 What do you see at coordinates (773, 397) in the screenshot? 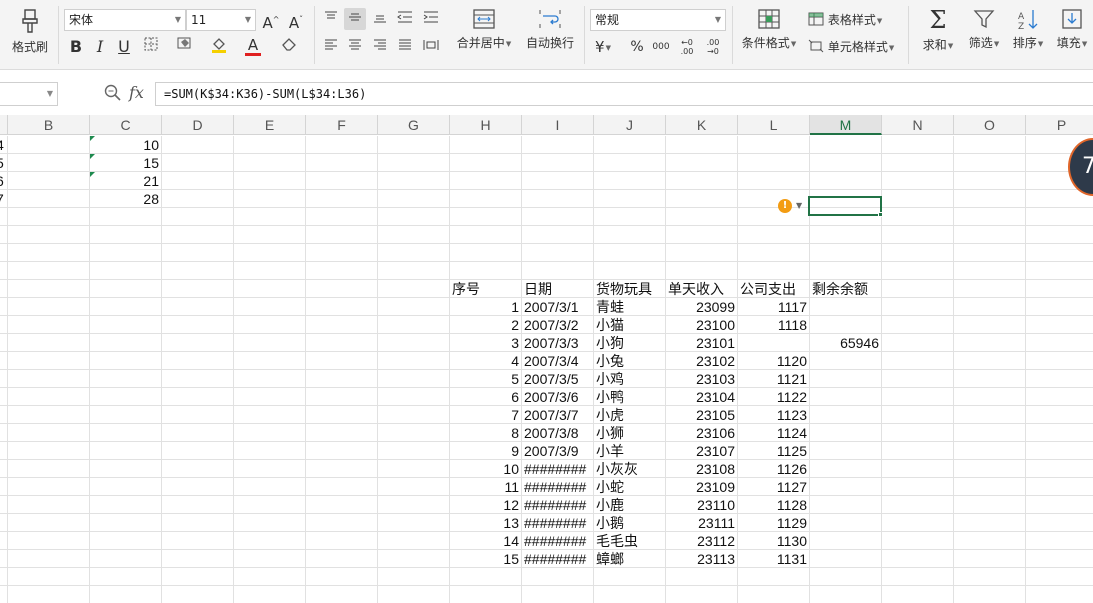
I see `table-cell: 1122` at bounding box center [773, 397].